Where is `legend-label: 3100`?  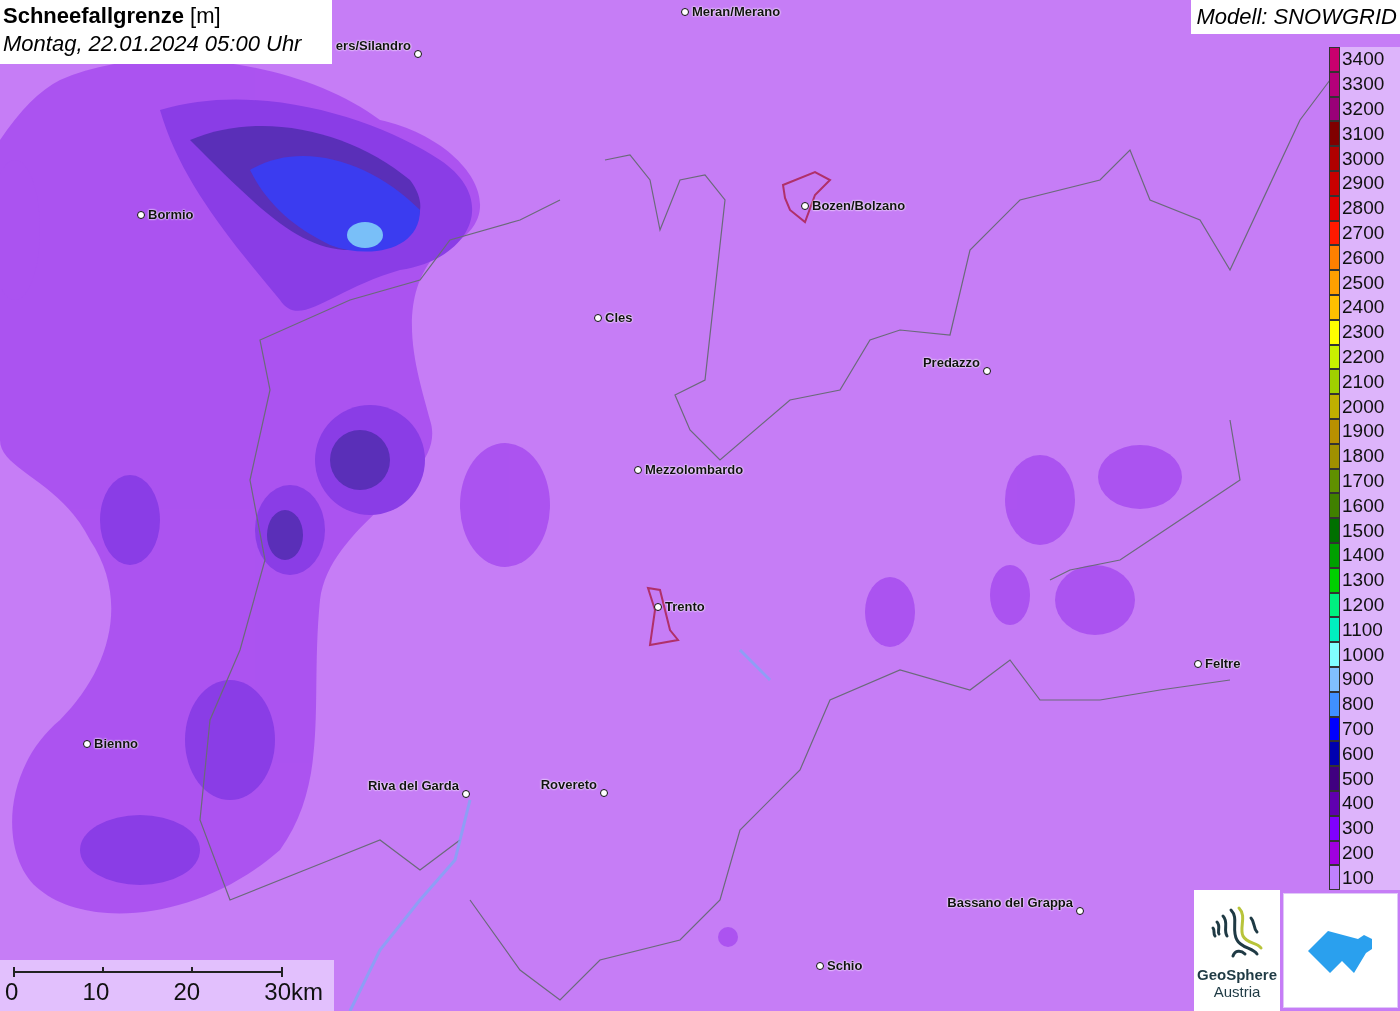
legend-label: 3100 is located at coordinates (1363, 133).